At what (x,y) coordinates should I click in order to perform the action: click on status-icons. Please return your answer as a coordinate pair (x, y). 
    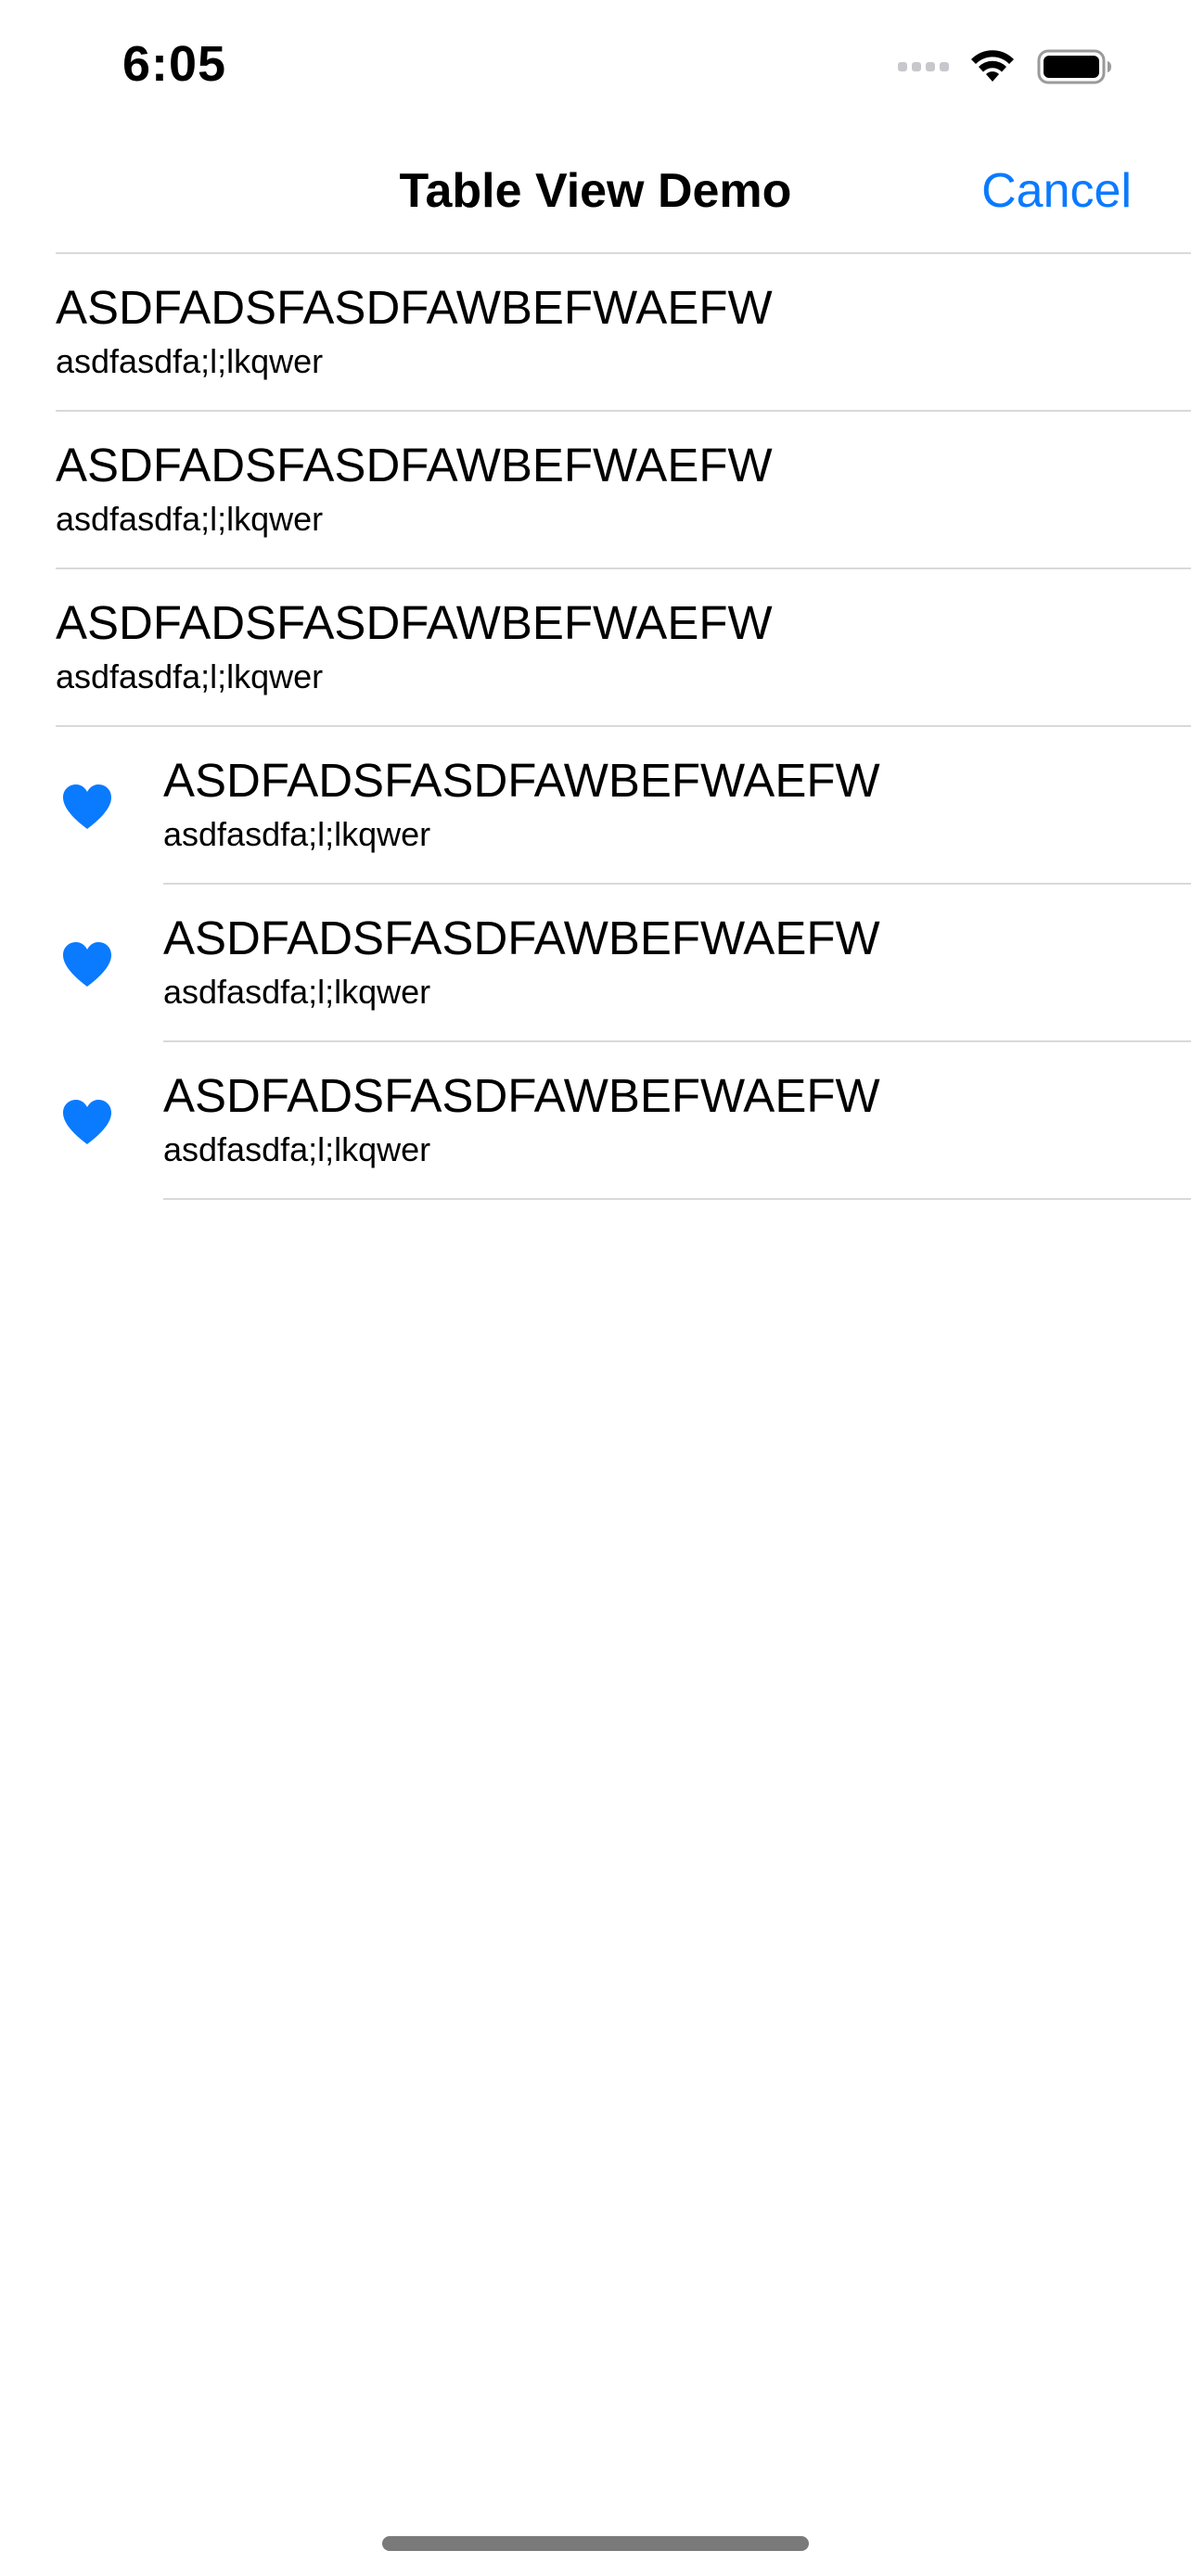
    Looking at the image, I should click on (1006, 67).